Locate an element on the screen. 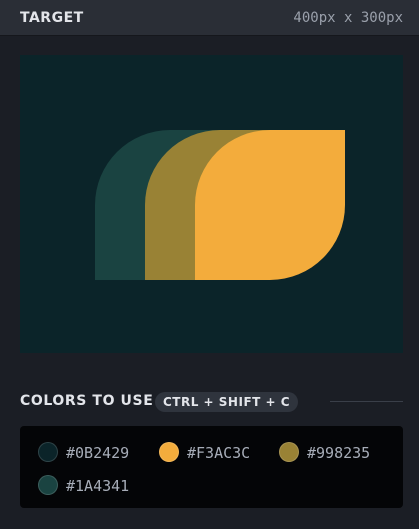 The width and height of the screenshot is (419, 529). color-palette: #0B2429 #F3AC3C #998235 #1A4341 is located at coordinates (211, 467).